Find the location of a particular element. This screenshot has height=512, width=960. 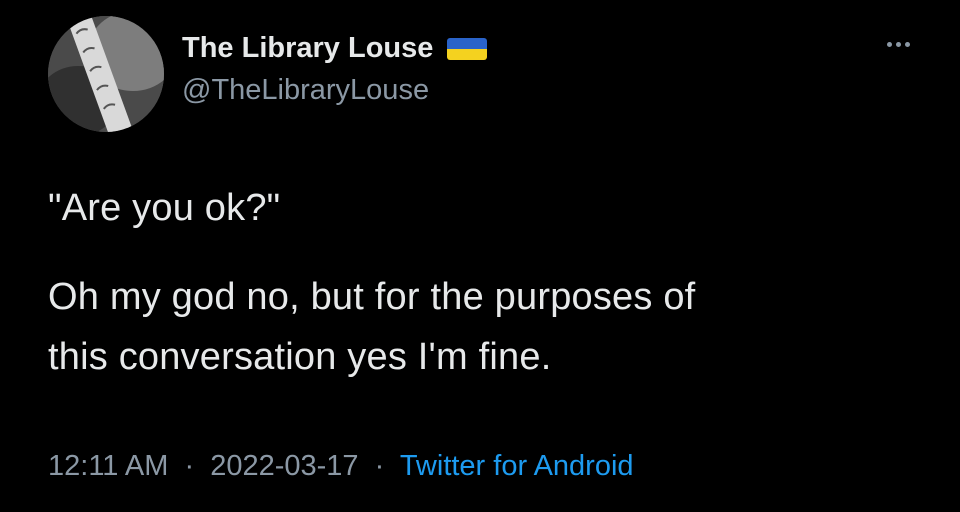

tweet-source-link: Twitter for Android is located at coordinates (517, 466).